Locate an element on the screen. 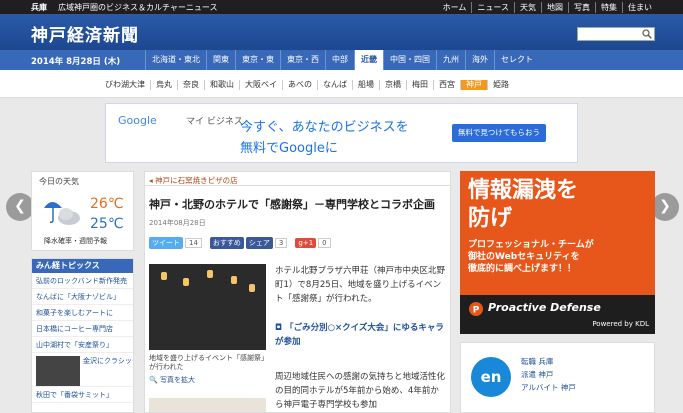  social-buttons: ツイート 14 おすすめ シェア 3 g+1 0 is located at coordinates (244, 243).